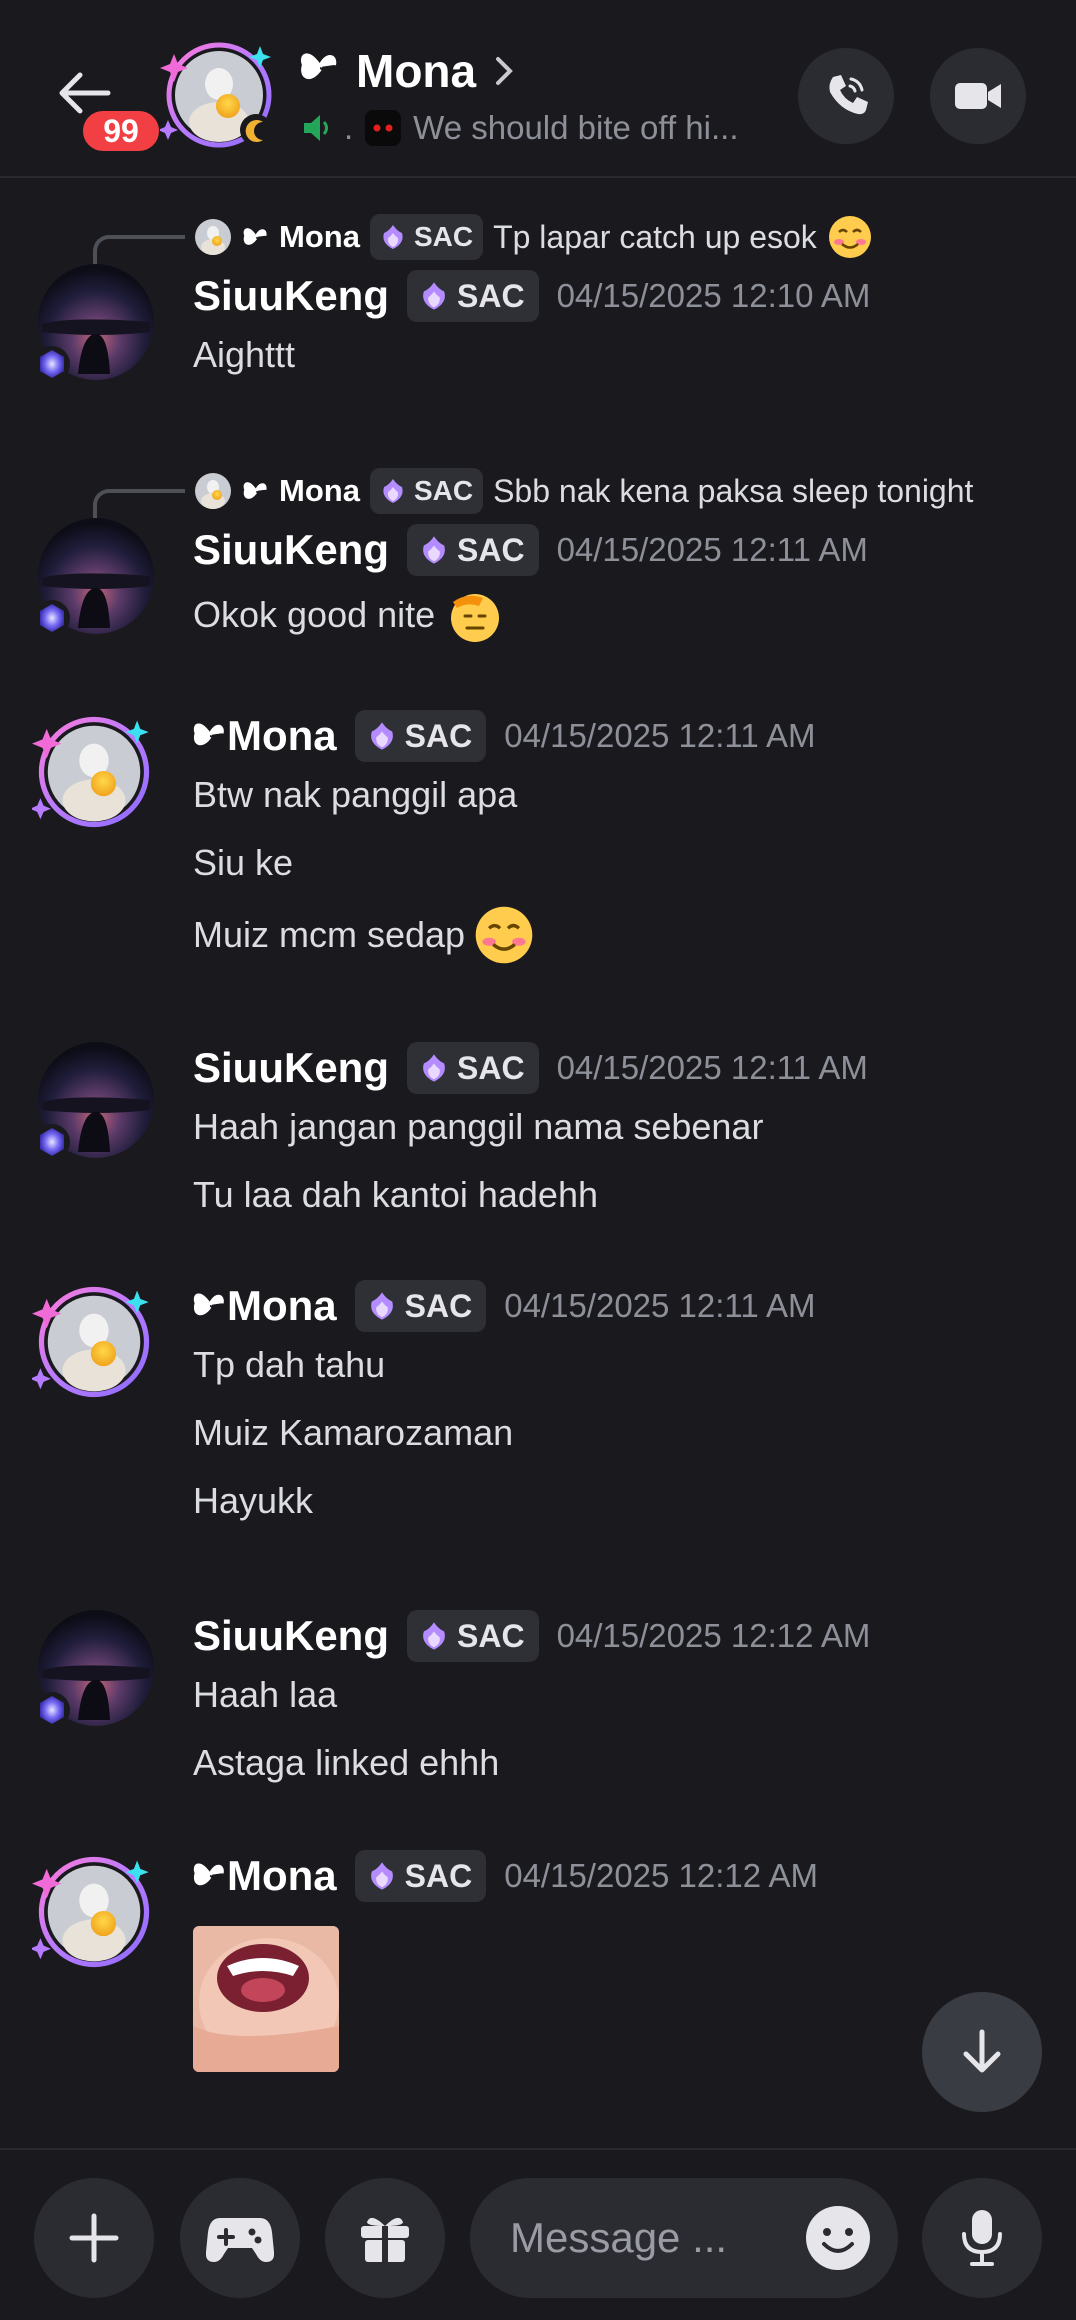 This screenshot has width=1076, height=2320. Describe the element at coordinates (244, 354) in the screenshot. I see `message-text: Aighttt` at that location.